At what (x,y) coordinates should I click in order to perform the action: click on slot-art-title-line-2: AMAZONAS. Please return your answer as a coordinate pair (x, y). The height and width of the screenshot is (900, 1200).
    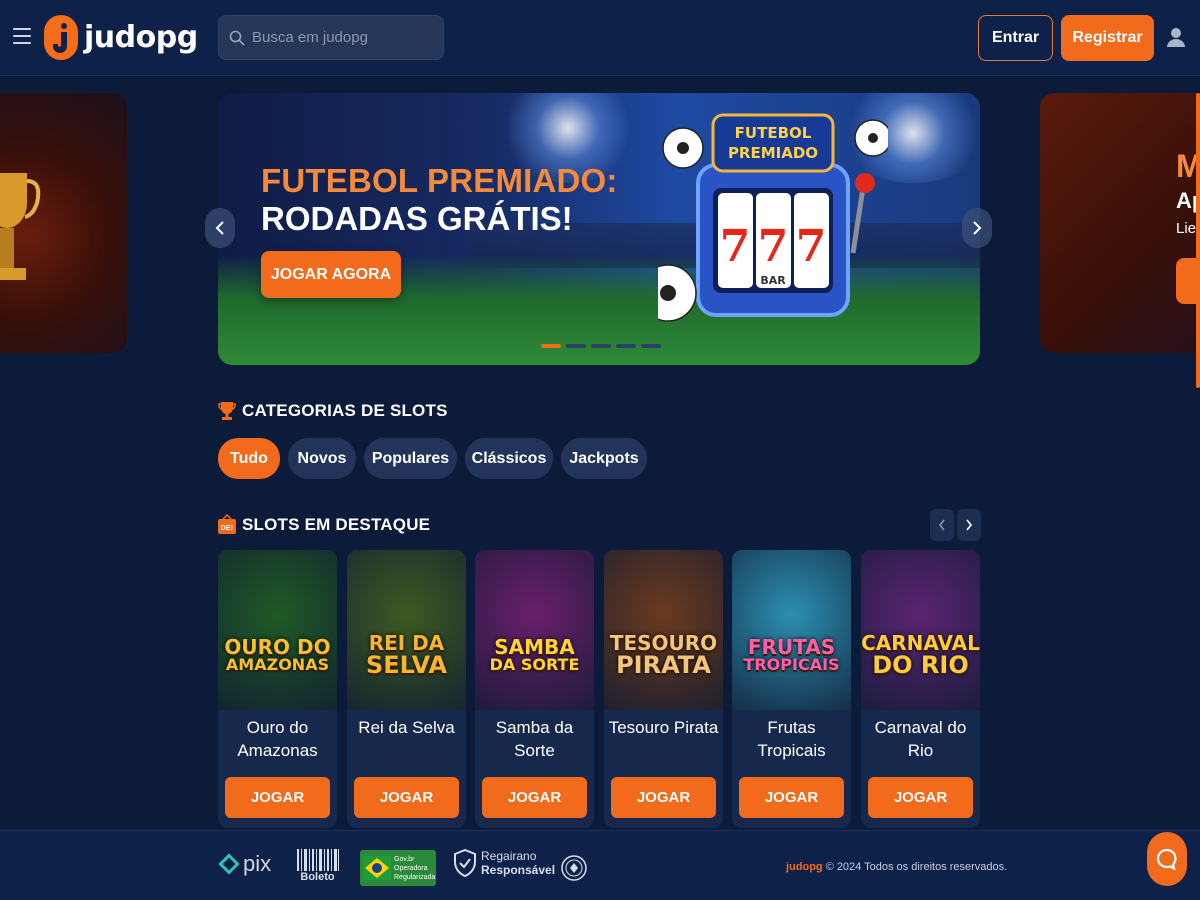
    Looking at the image, I should click on (277, 664).